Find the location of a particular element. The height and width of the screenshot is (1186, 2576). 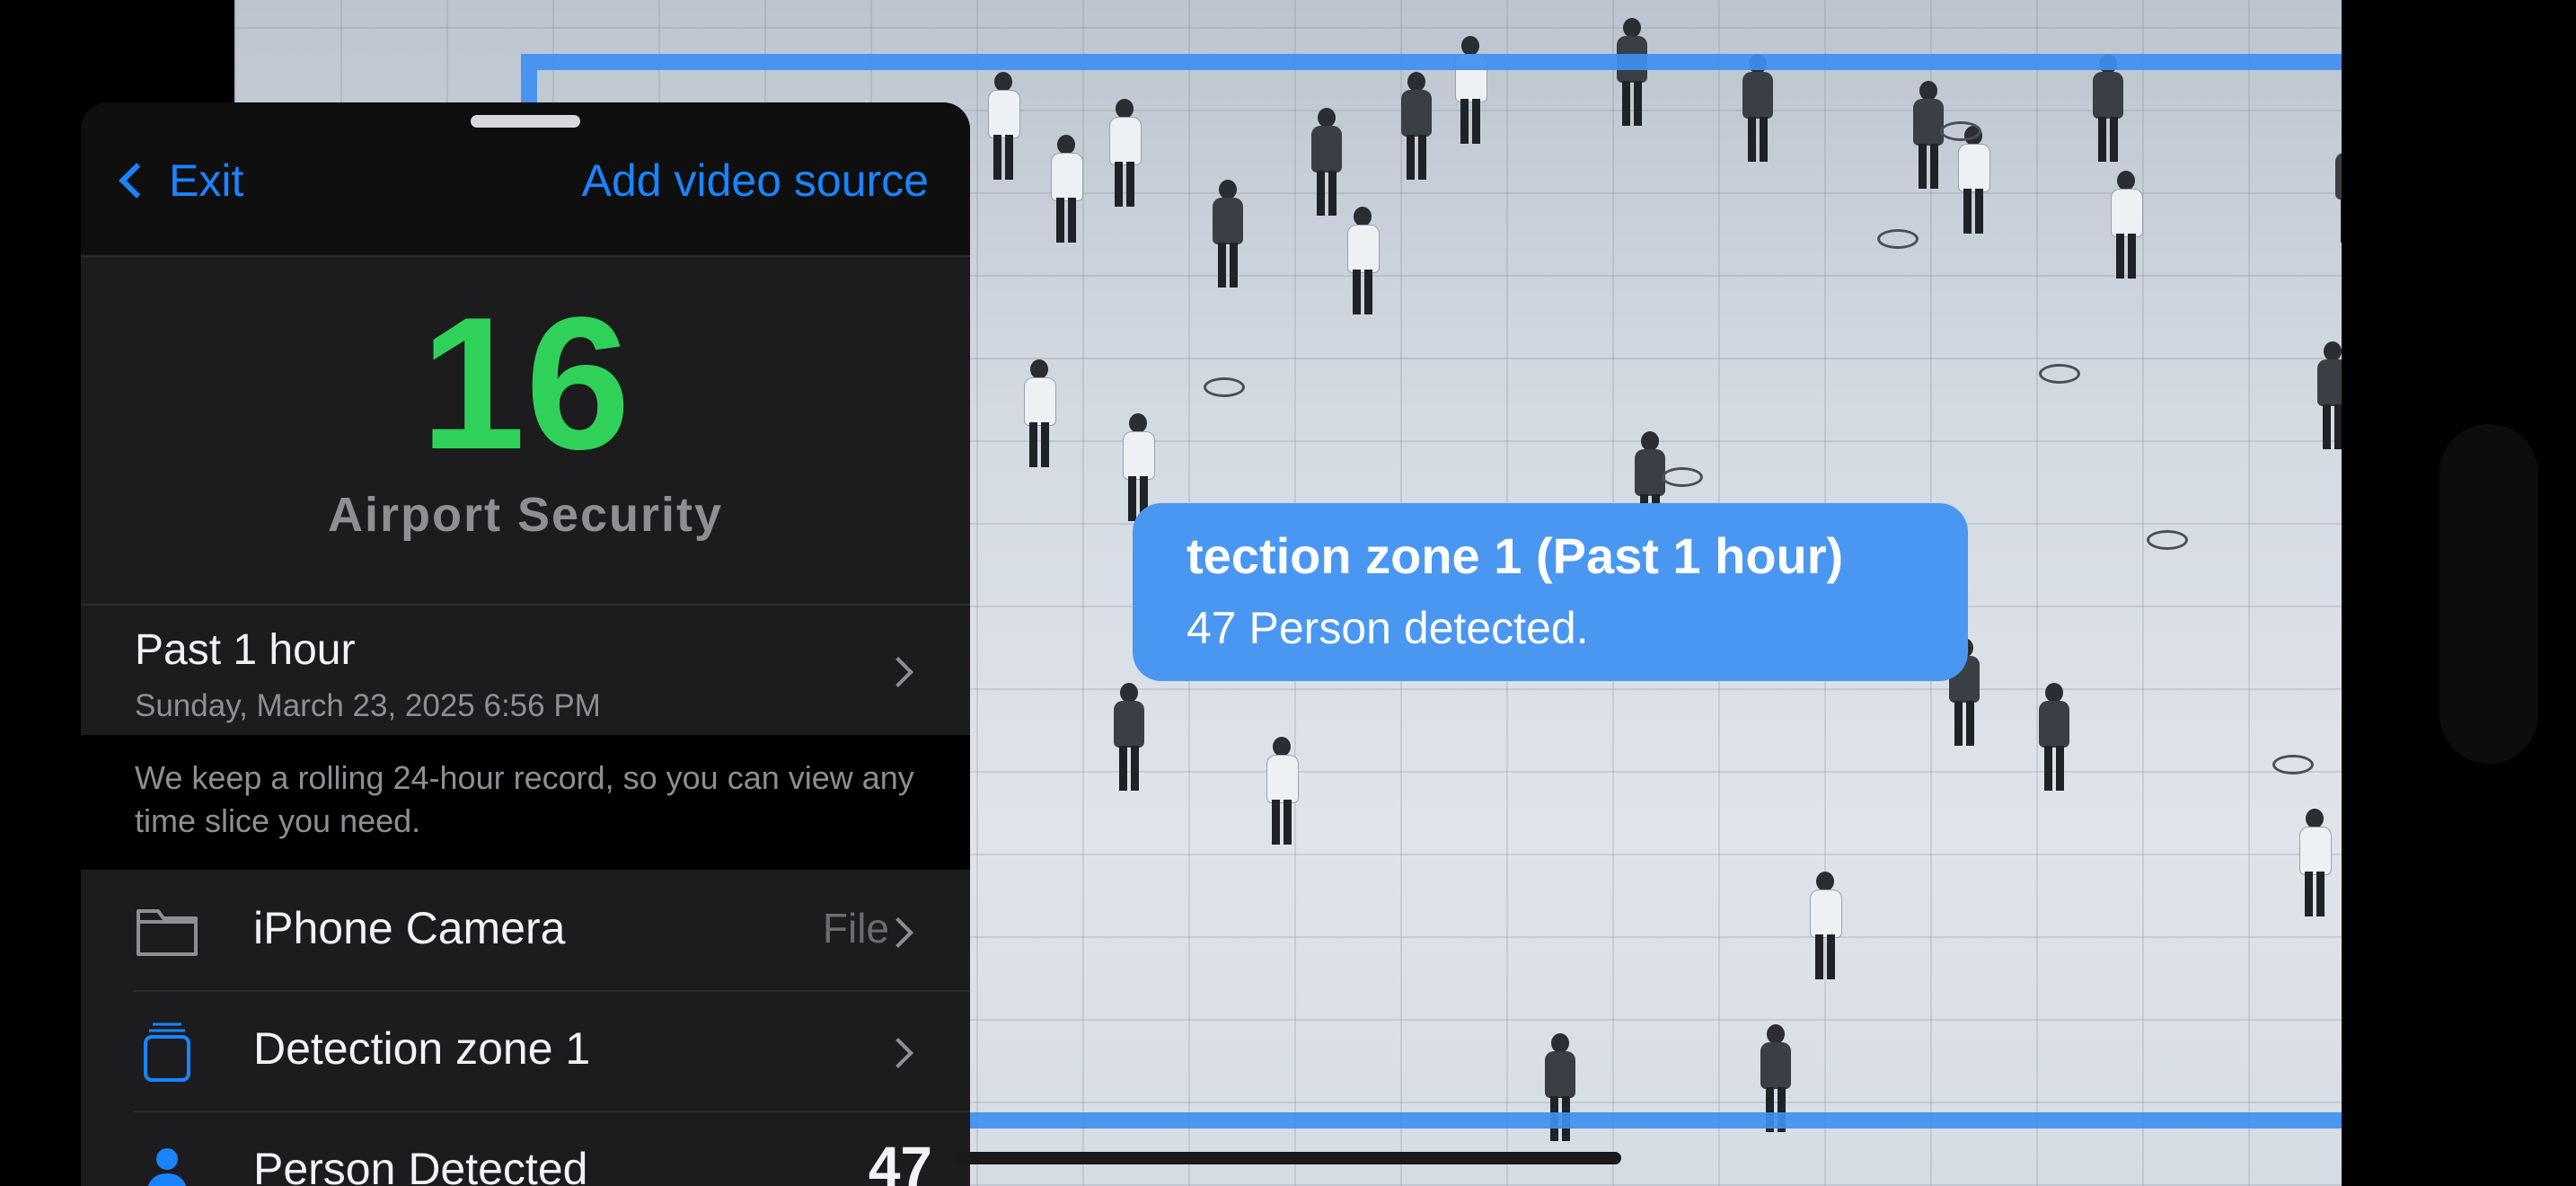

sheet-nav-bar: Exit Add video source is located at coordinates (525, 179).